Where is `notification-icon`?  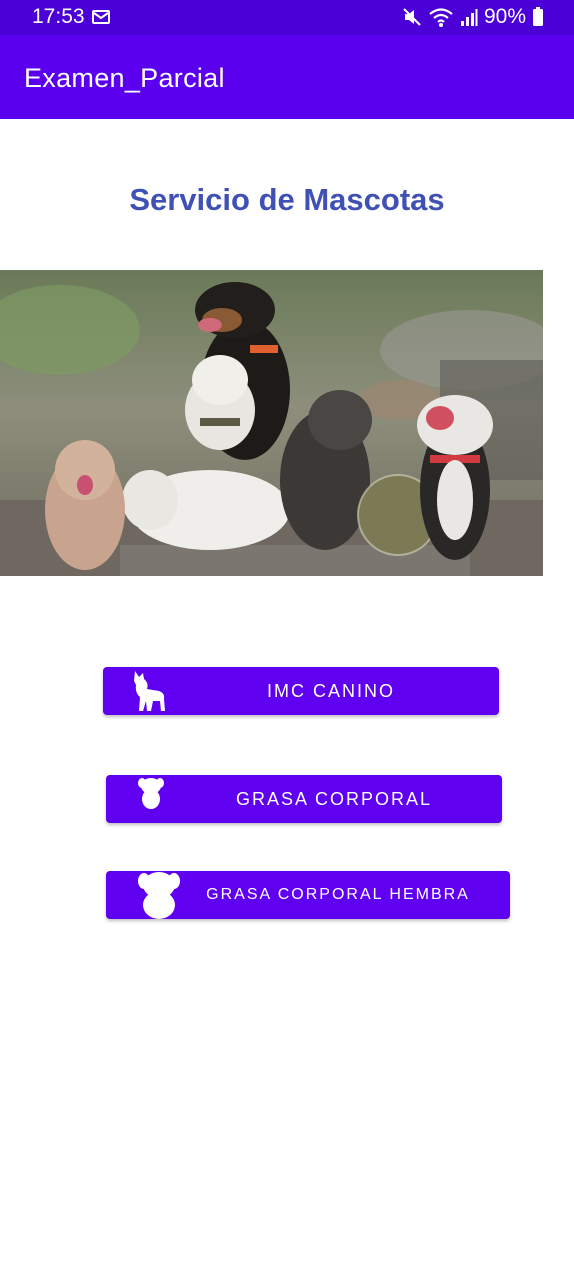 notification-icon is located at coordinates (101, 17).